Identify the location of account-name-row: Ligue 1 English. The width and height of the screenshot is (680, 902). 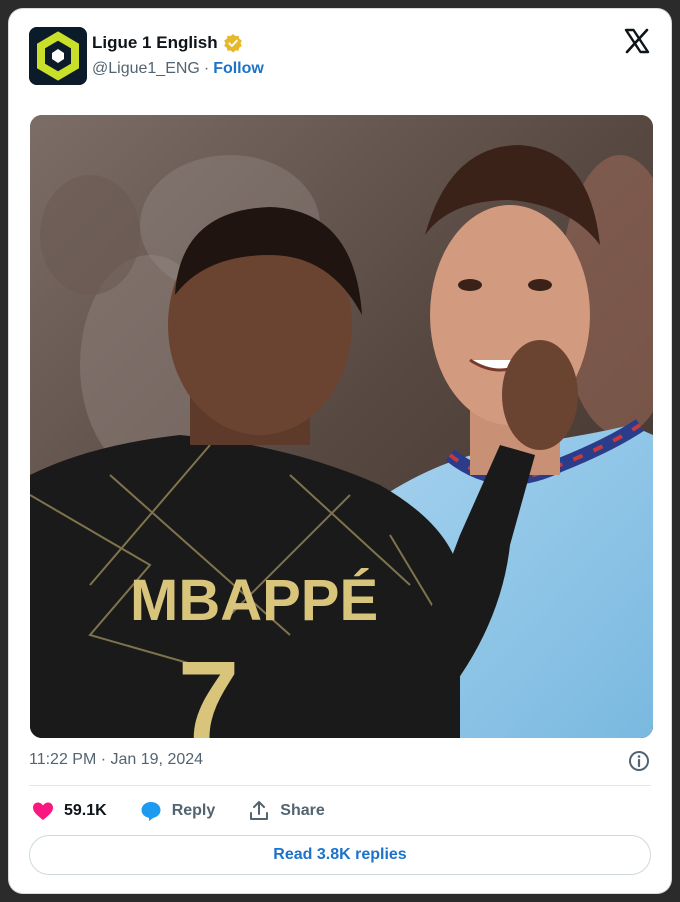
(167, 43).